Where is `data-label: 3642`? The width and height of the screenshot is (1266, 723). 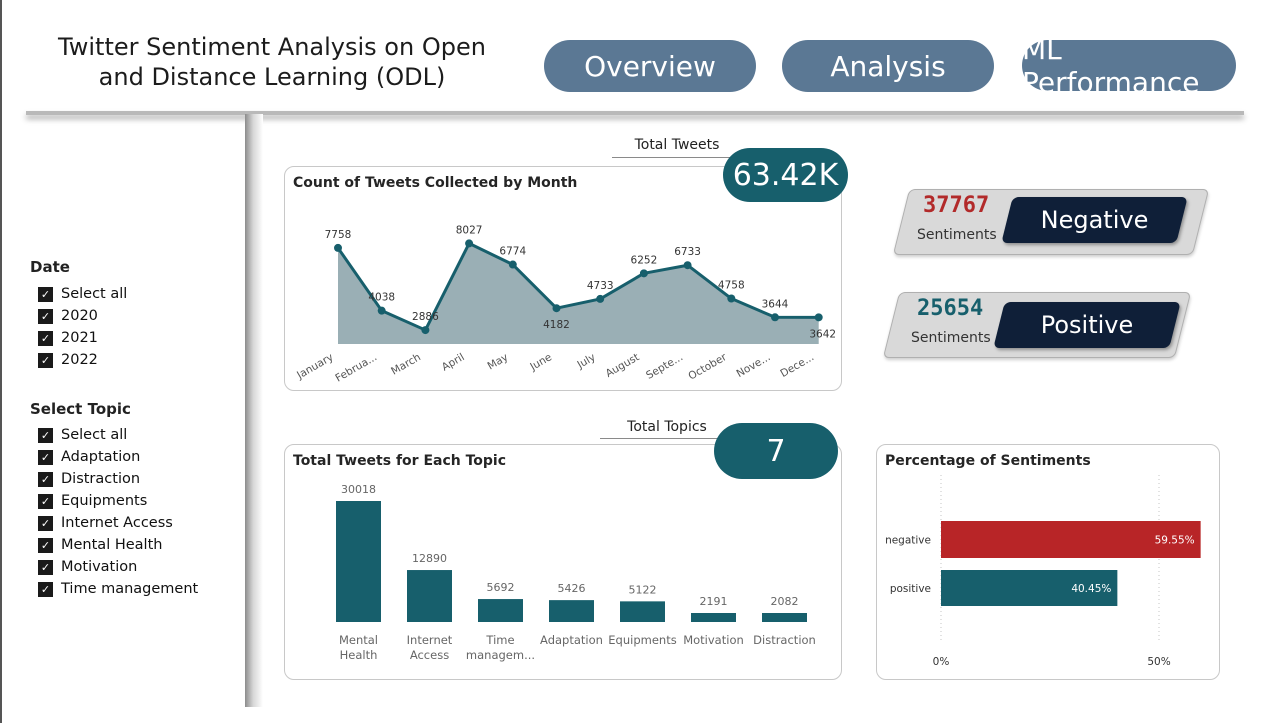 data-label: 3642 is located at coordinates (822, 334).